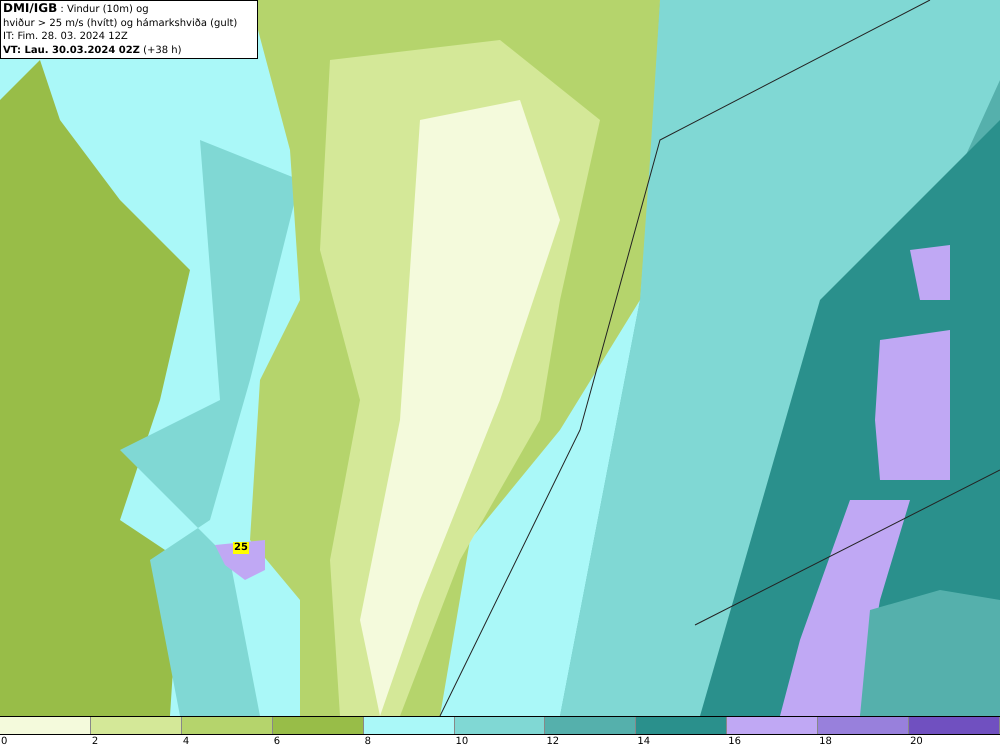 Image resolution: width=1000 pixels, height=747 pixels. I want to click on map-info-text: hviður > 25 m/s (hvítt) og hámarkshviða (gult), so click(120, 23).